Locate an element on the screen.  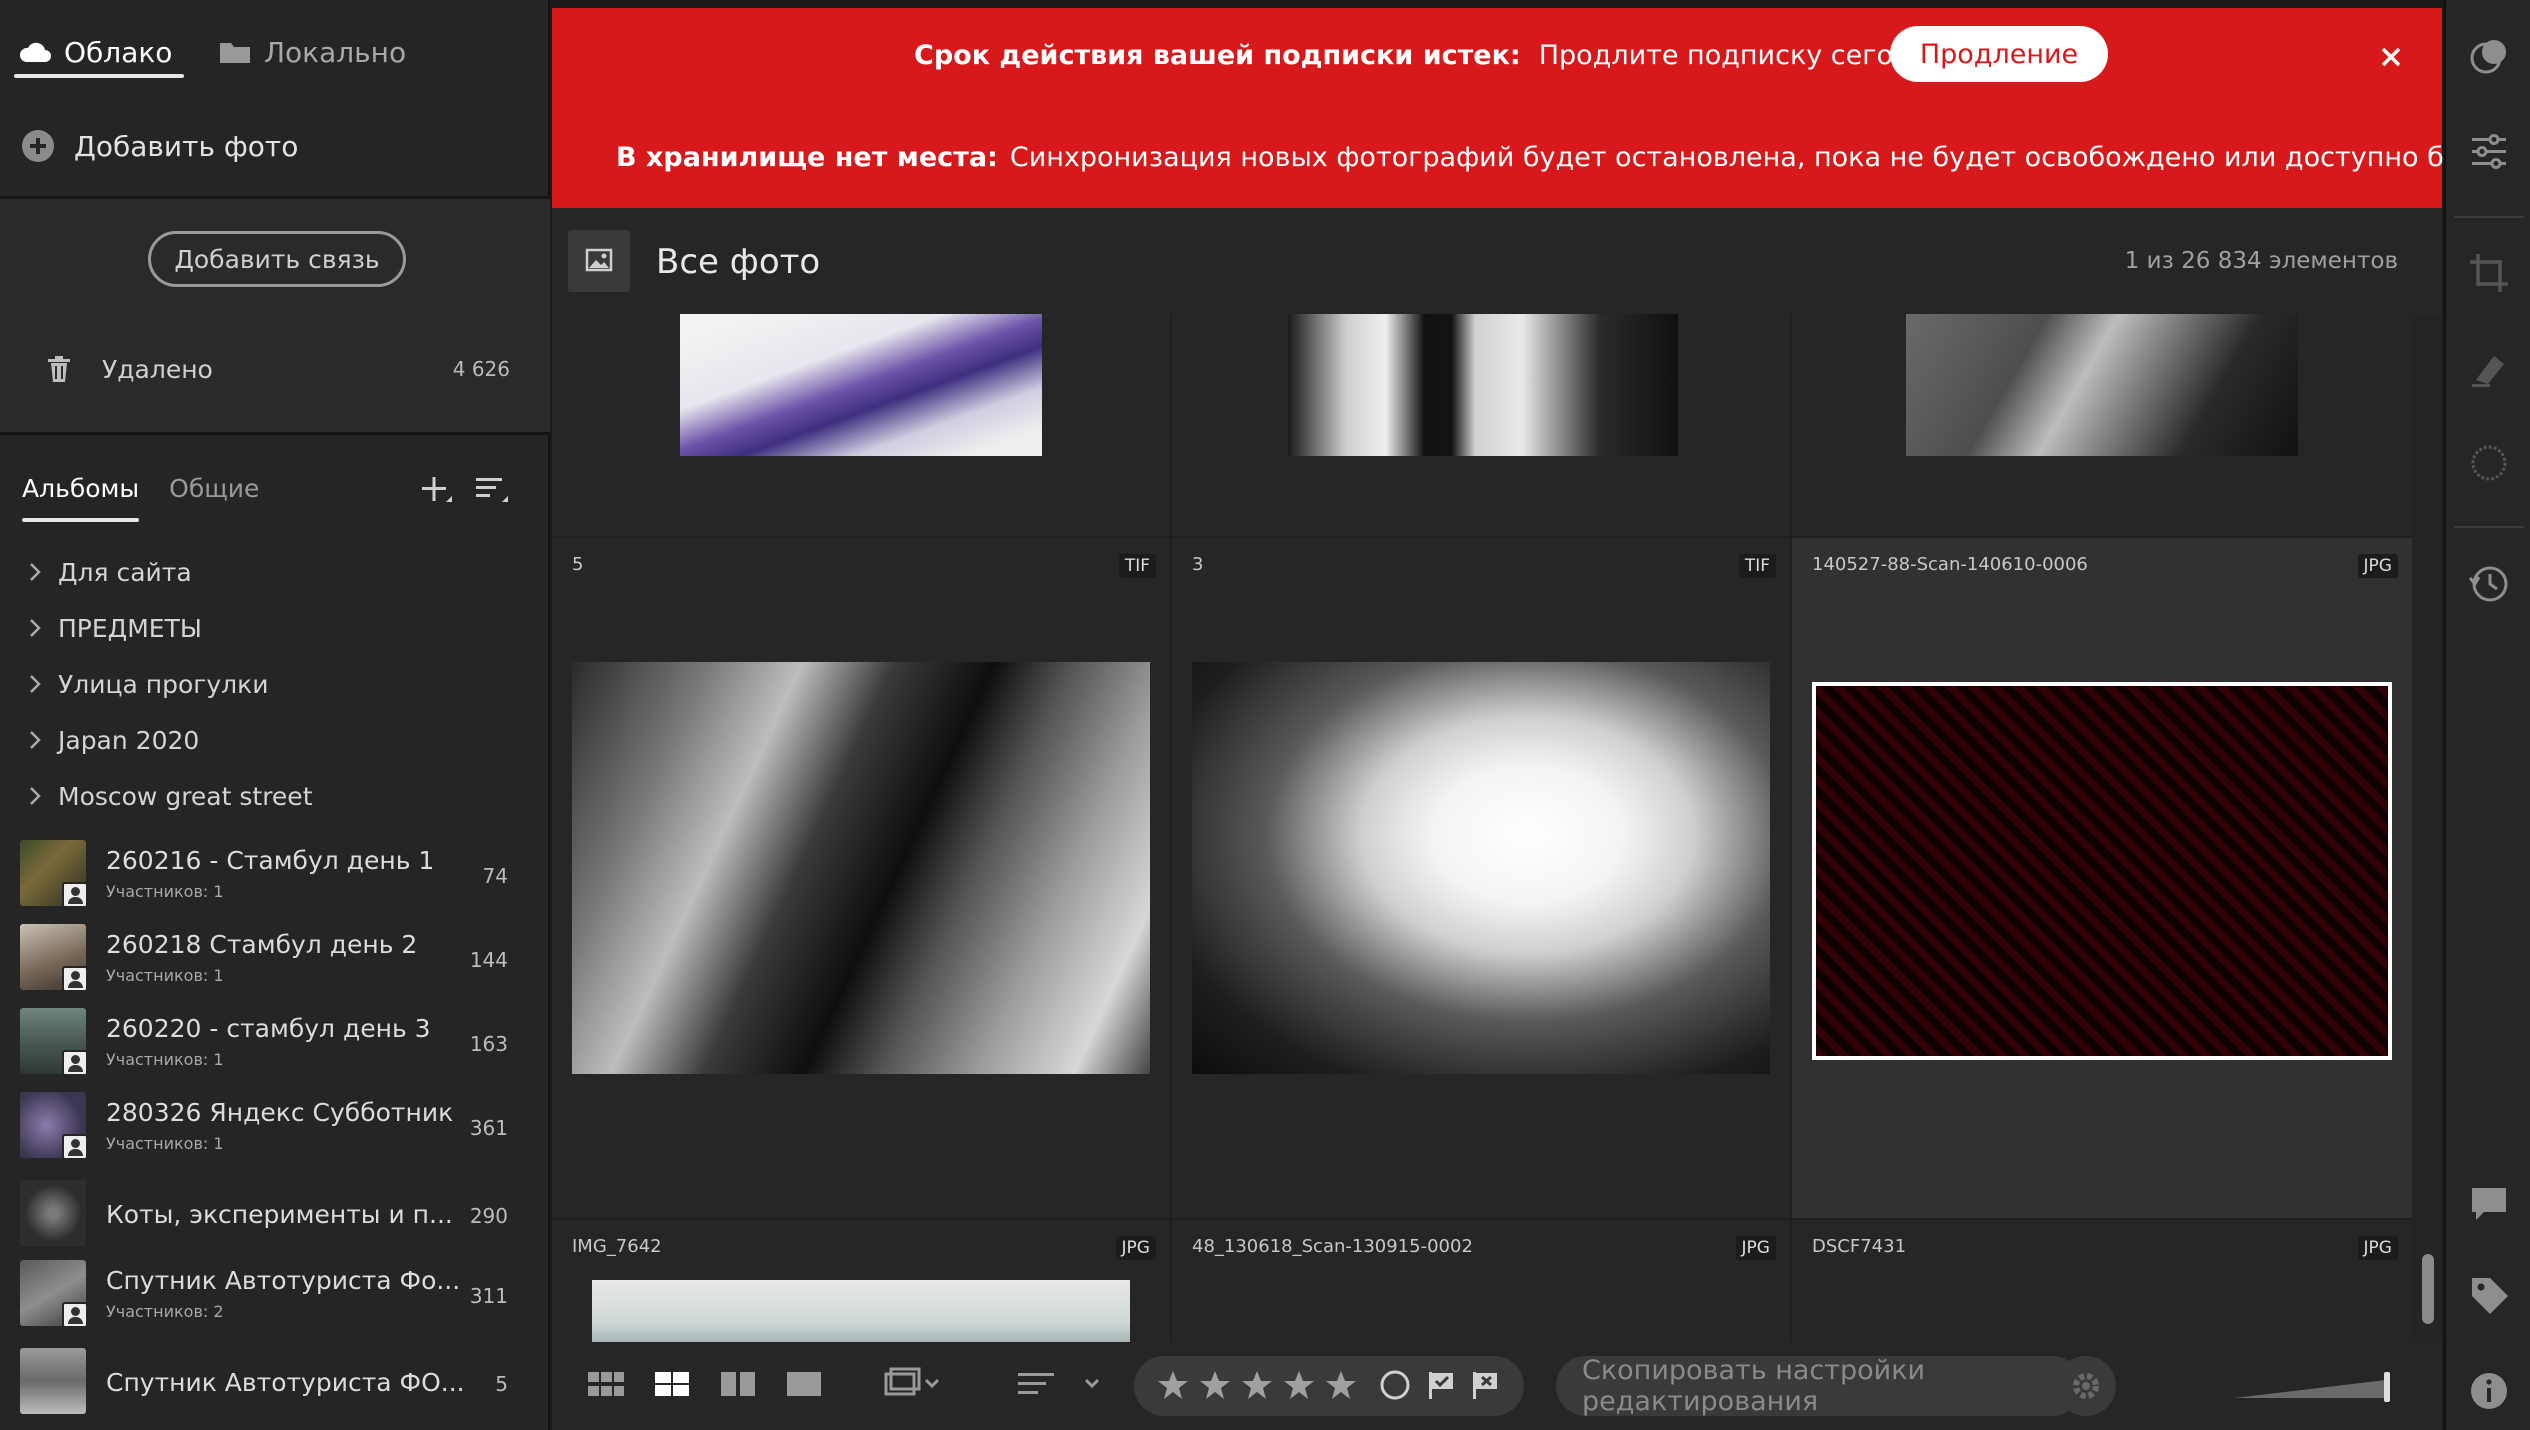
slideshow-dropdown-icon is located at coordinates (912, 1384).